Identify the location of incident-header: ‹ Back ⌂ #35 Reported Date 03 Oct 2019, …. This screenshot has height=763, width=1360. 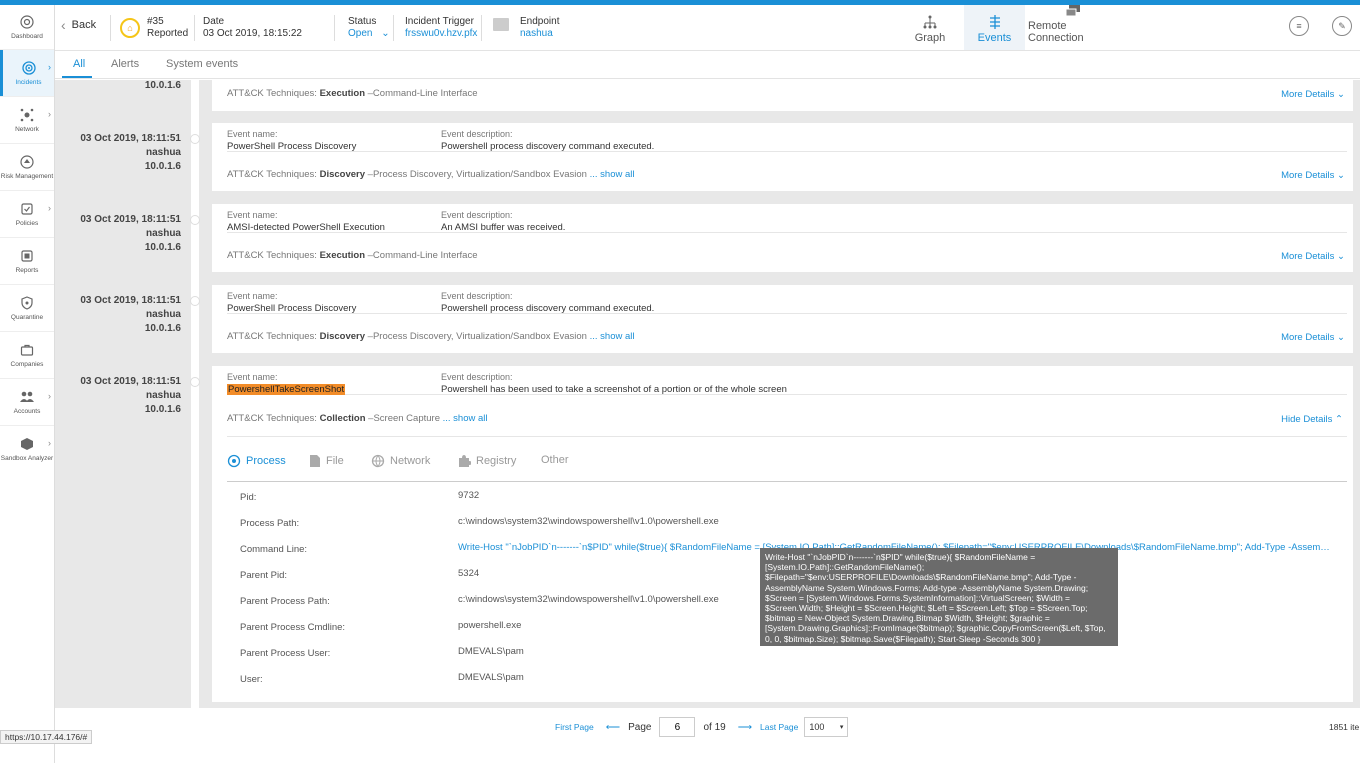
(707, 28).